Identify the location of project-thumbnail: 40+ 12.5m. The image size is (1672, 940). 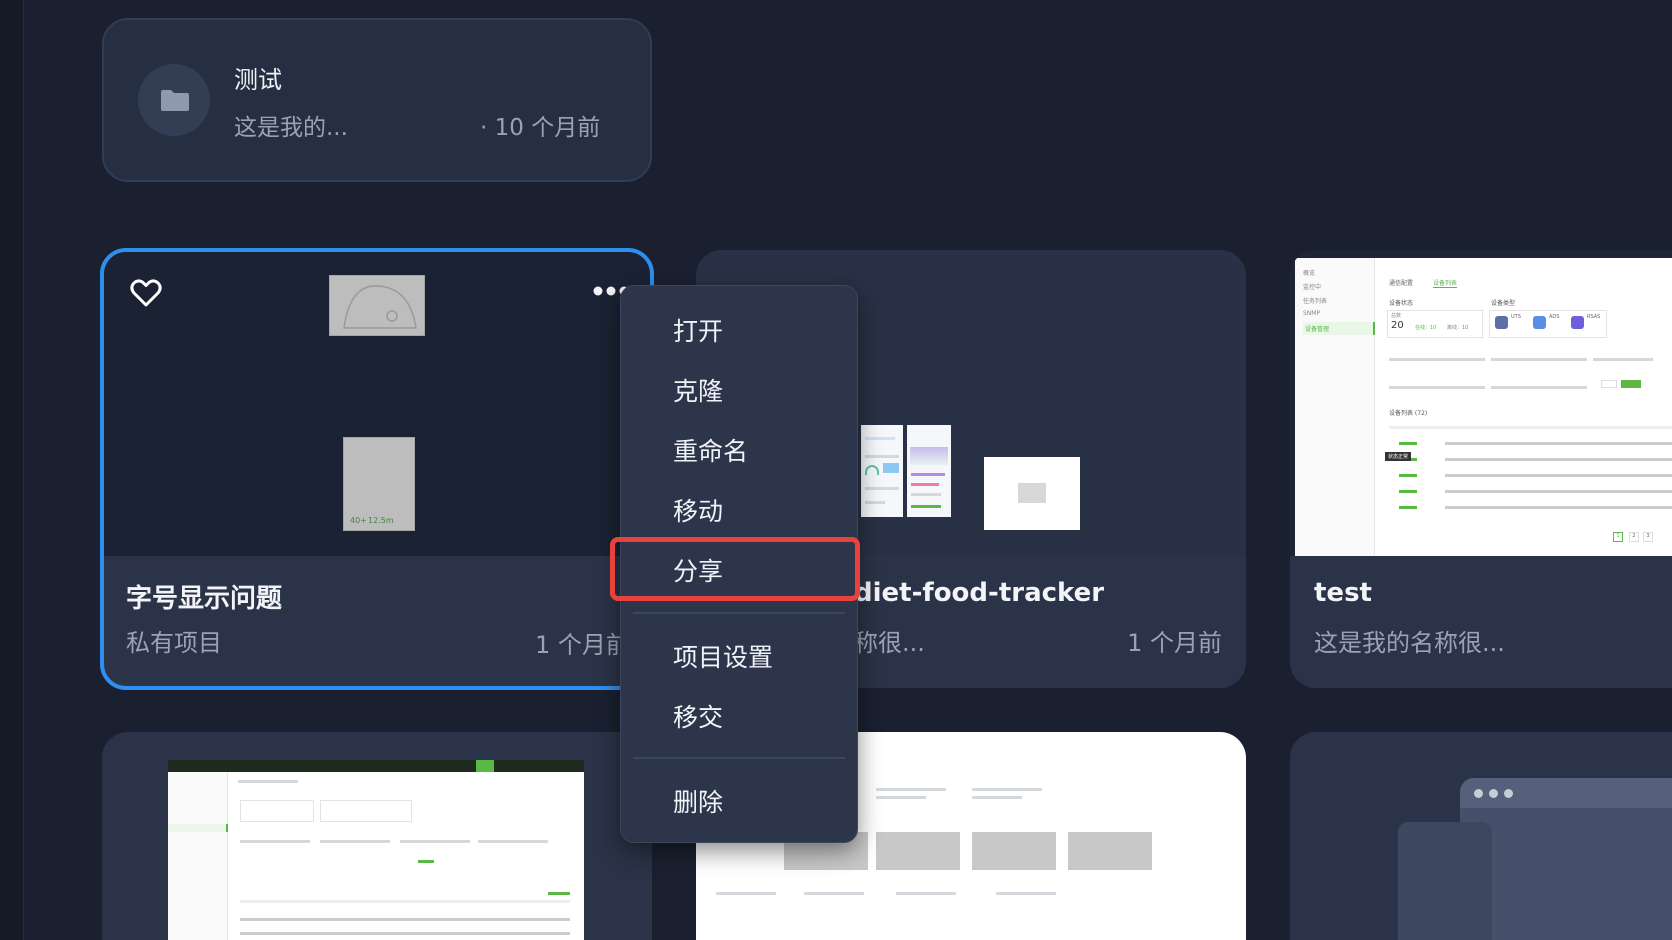
(377, 404).